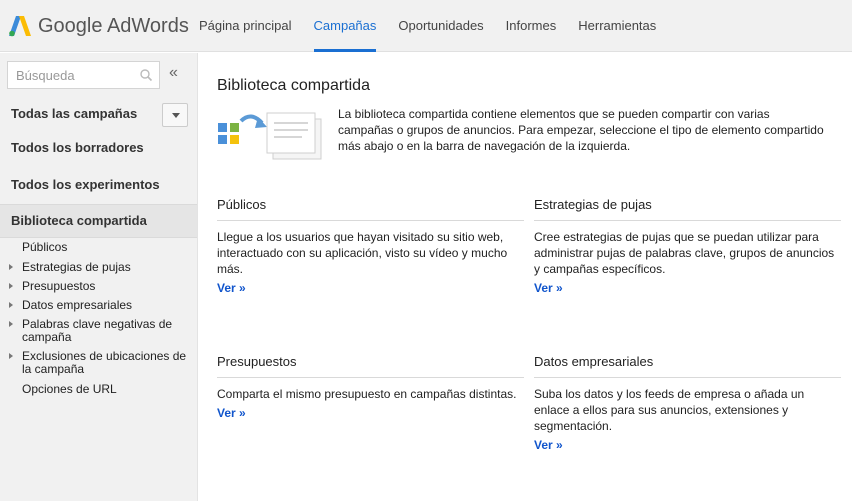 This screenshot has width=852, height=501. What do you see at coordinates (98, 221) in the screenshot?
I see `sidebar-item-shared-library: Biblioteca compartida` at bounding box center [98, 221].